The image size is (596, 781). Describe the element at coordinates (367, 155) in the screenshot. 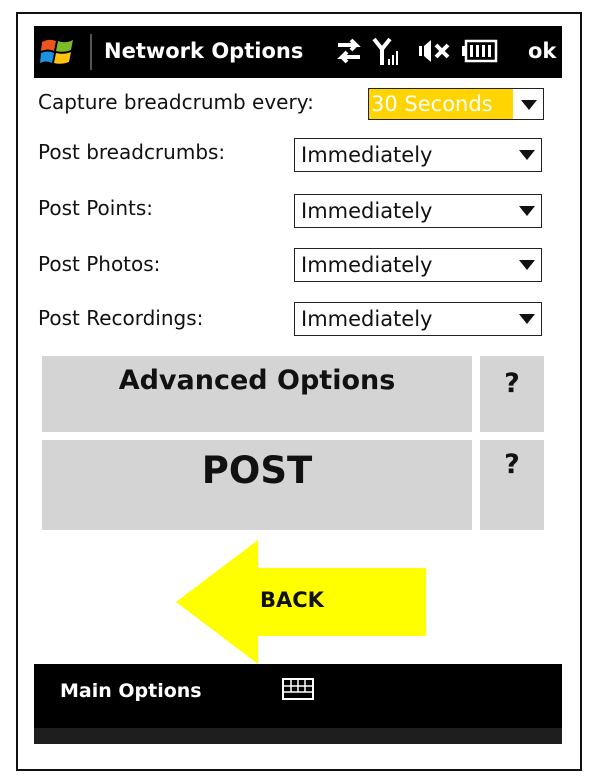

I see `post-breadcrumbs-value: Immediately` at that location.